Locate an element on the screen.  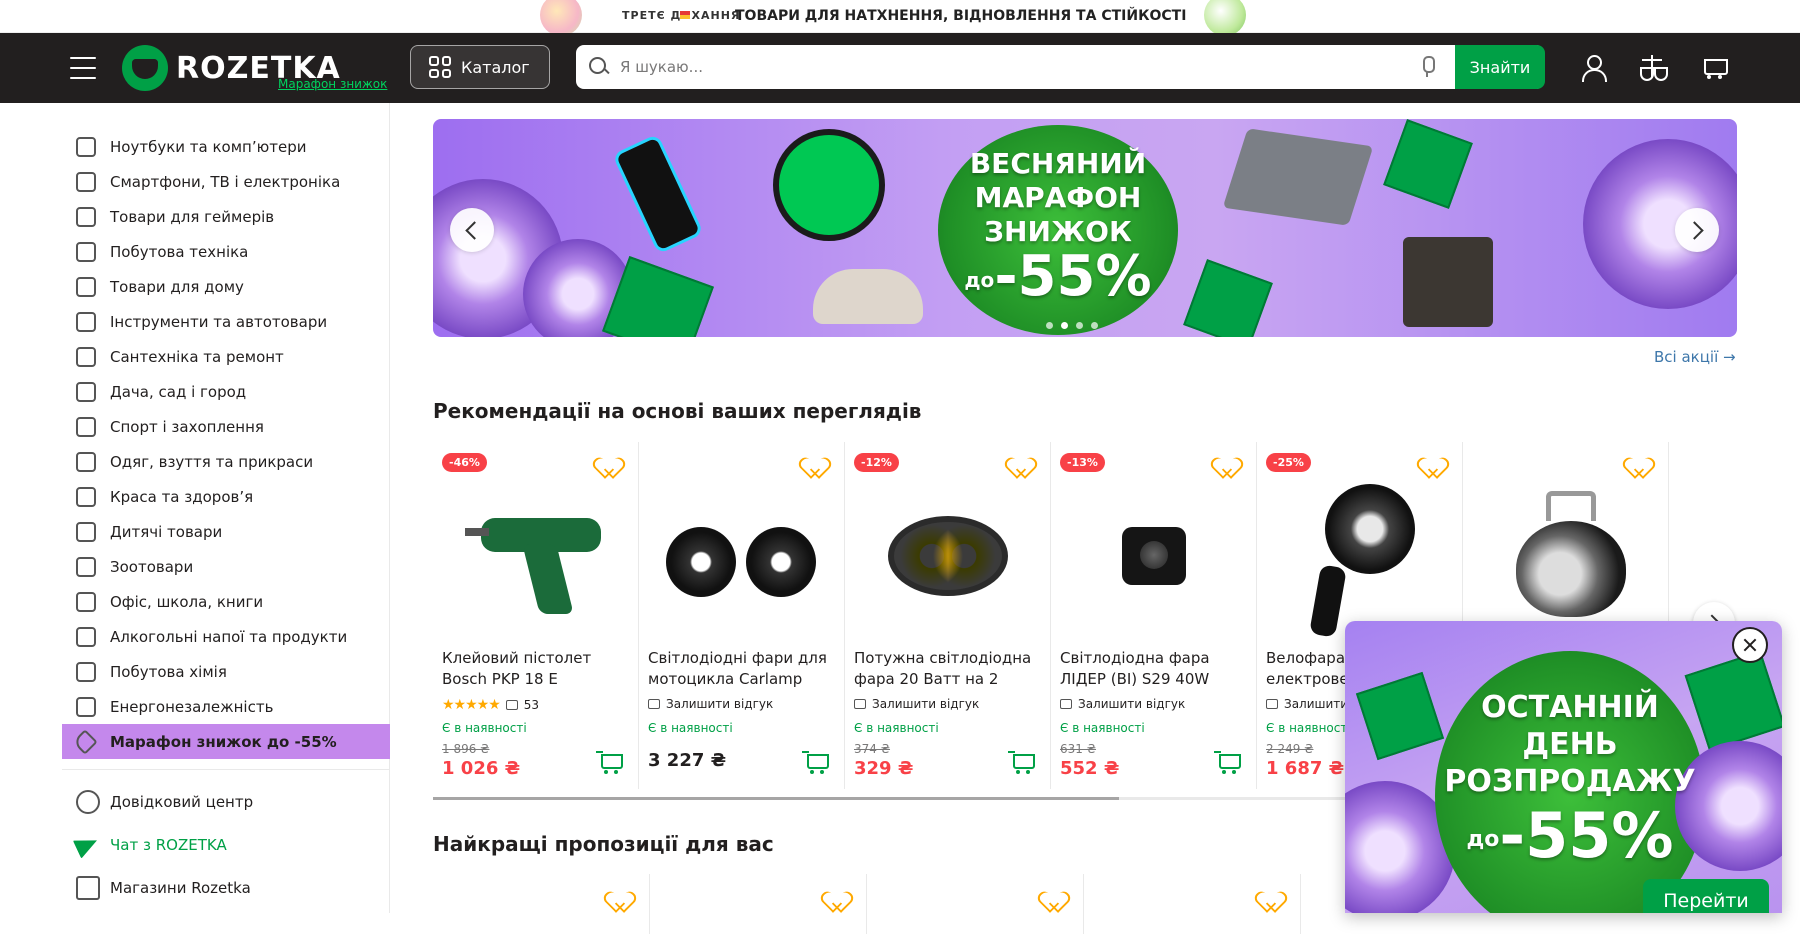
sidebar-item: Побутова хімія is located at coordinates (194, 671).